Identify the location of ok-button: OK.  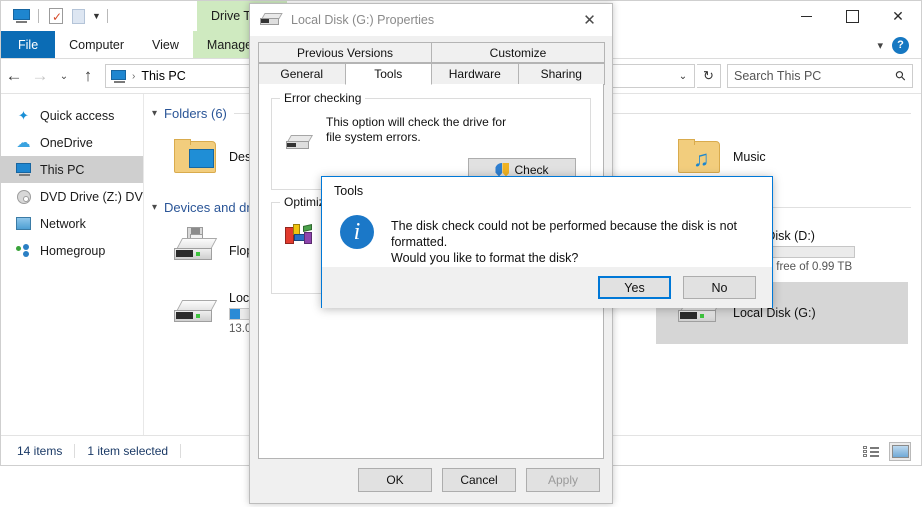
(395, 480).